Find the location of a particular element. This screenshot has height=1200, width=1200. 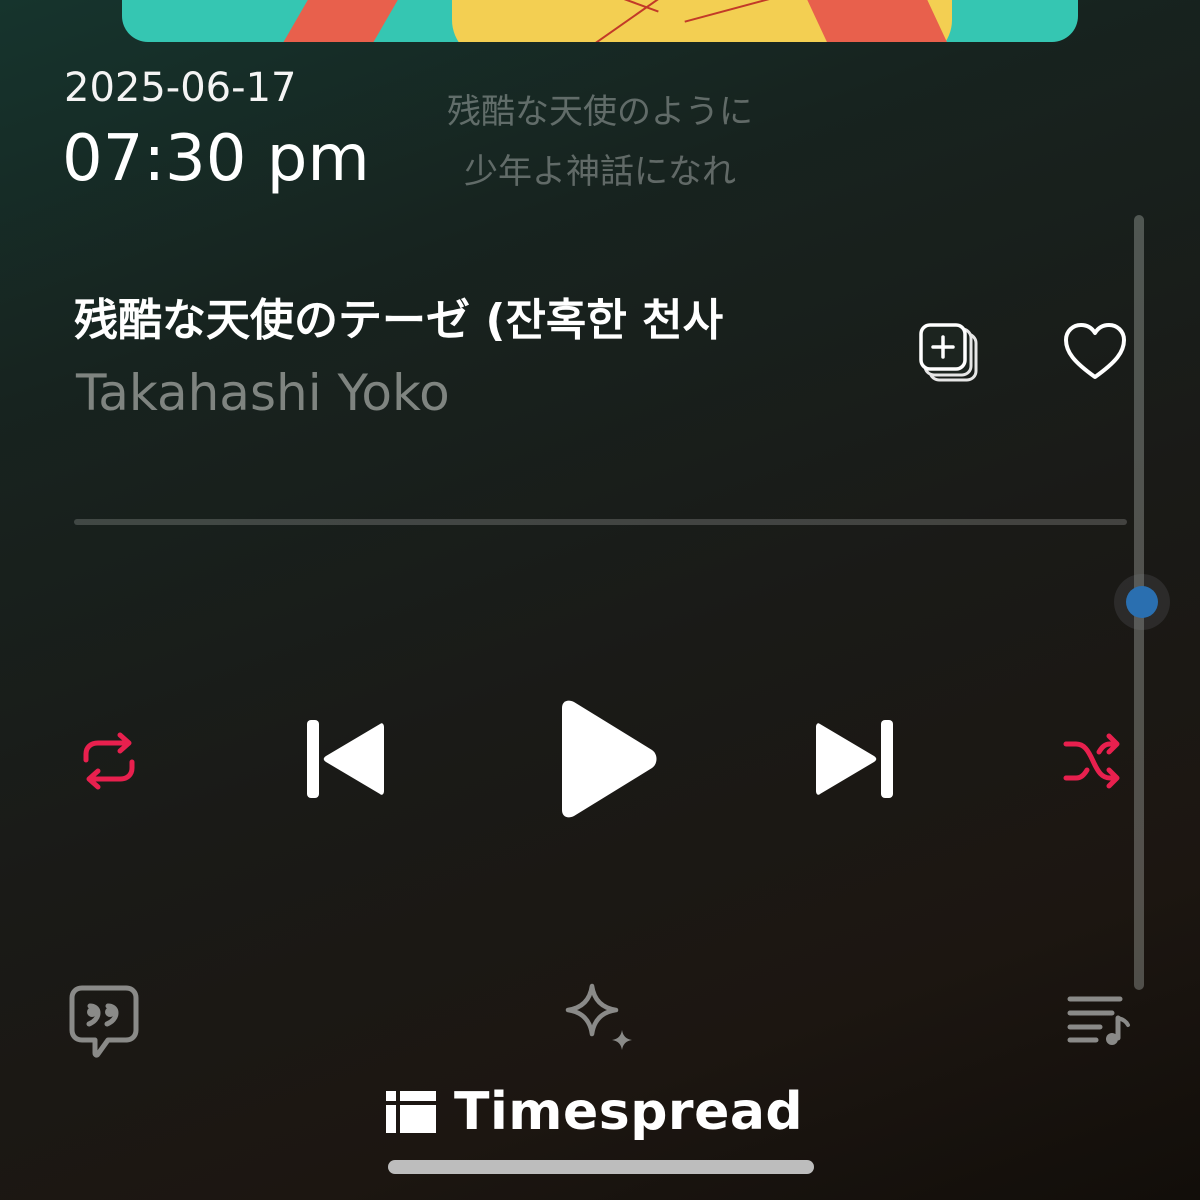

home-indicator is located at coordinates (601, 1167).